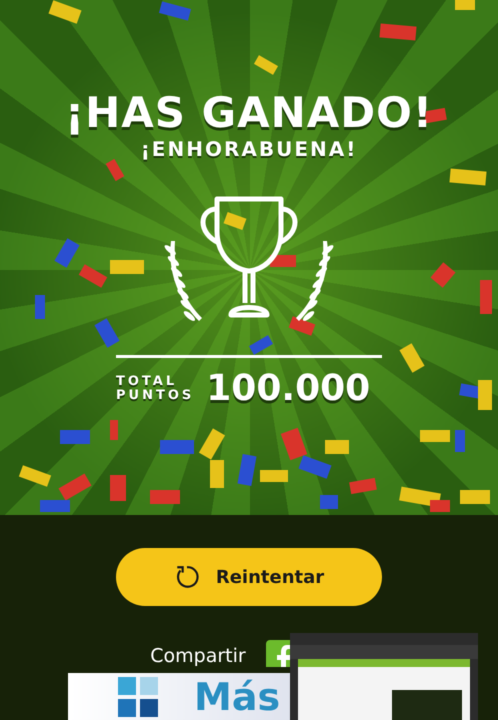  What do you see at coordinates (198, 655) in the screenshot?
I see `share-label: Compartir` at bounding box center [198, 655].